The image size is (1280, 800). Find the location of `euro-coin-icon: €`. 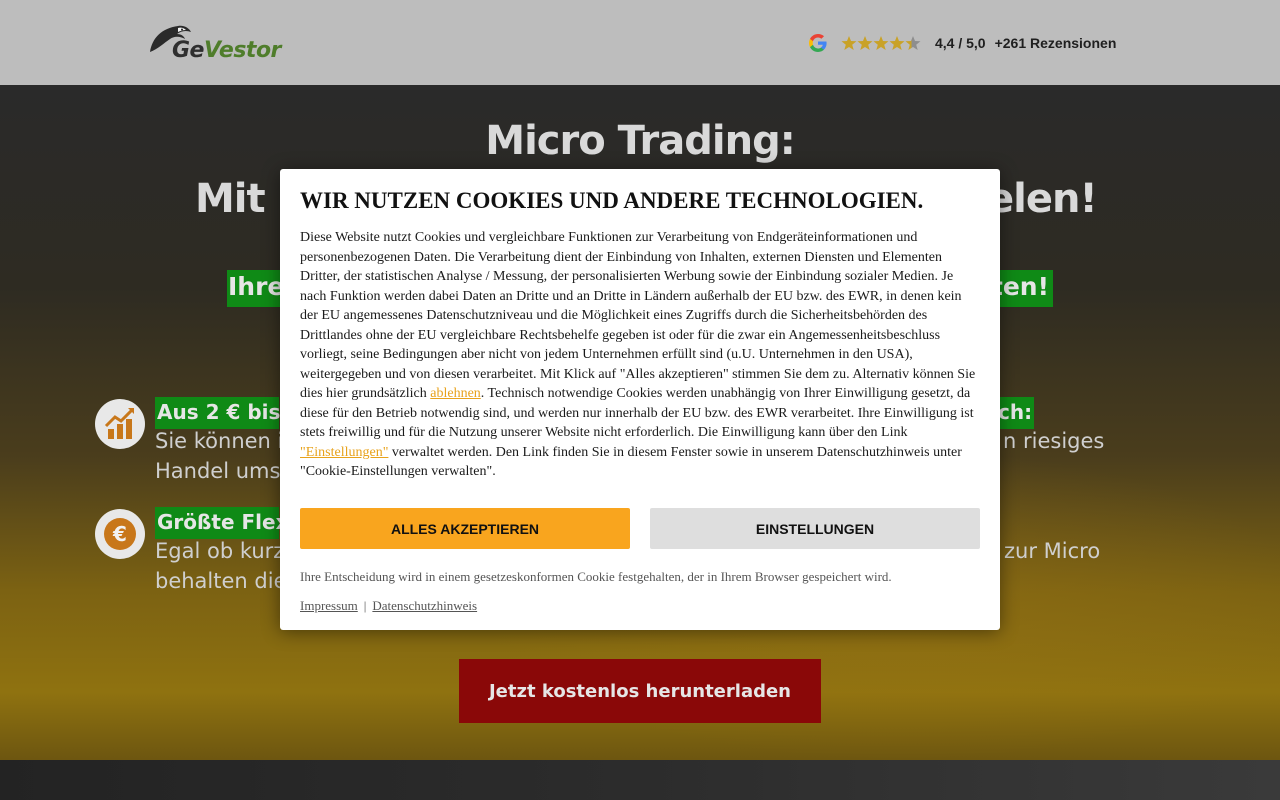

euro-coin-icon: € is located at coordinates (120, 534).